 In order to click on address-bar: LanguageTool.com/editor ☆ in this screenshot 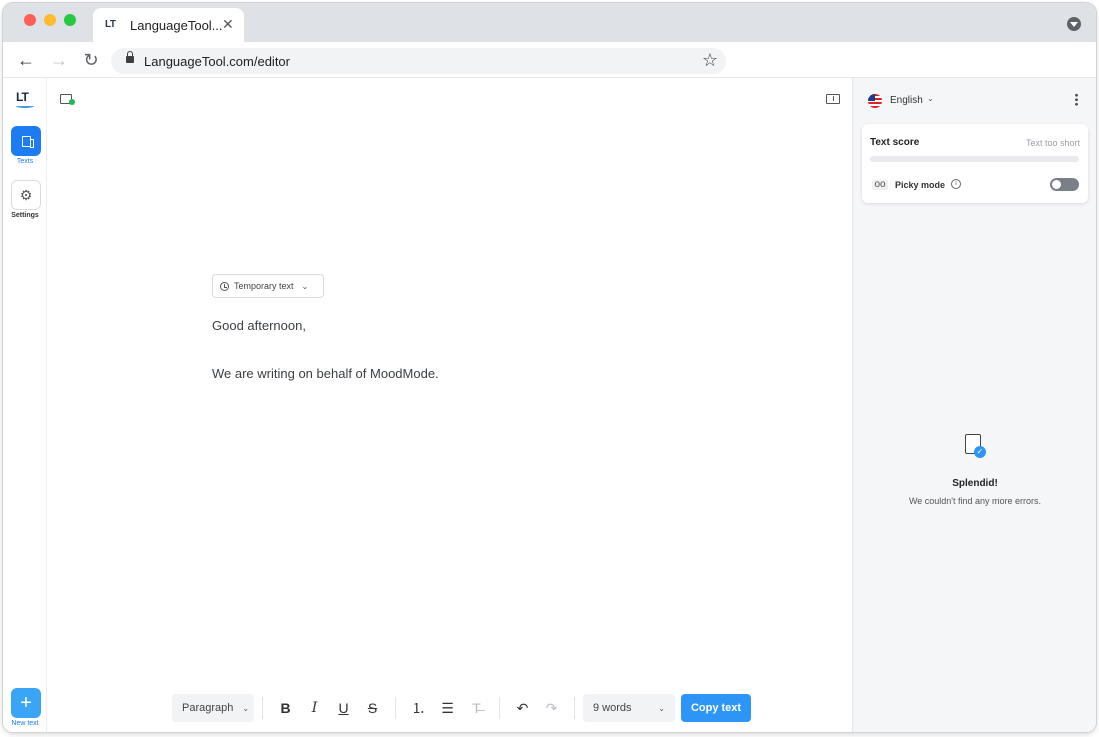, I will do `click(418, 61)`.